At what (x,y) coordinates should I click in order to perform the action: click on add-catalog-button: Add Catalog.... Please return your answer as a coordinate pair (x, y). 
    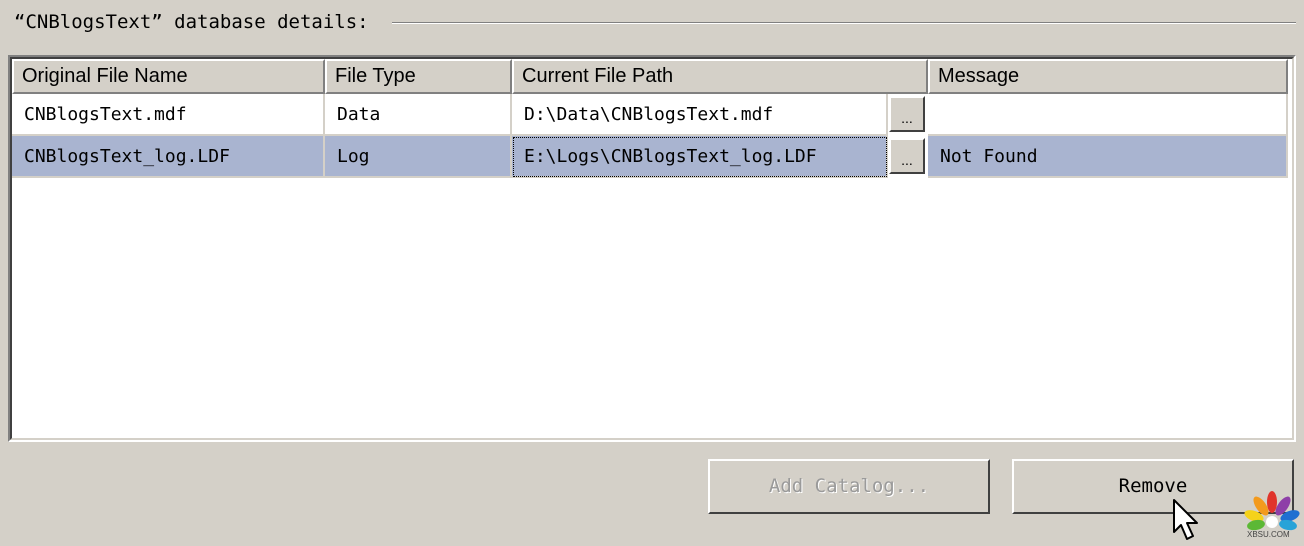
    Looking at the image, I should click on (849, 486).